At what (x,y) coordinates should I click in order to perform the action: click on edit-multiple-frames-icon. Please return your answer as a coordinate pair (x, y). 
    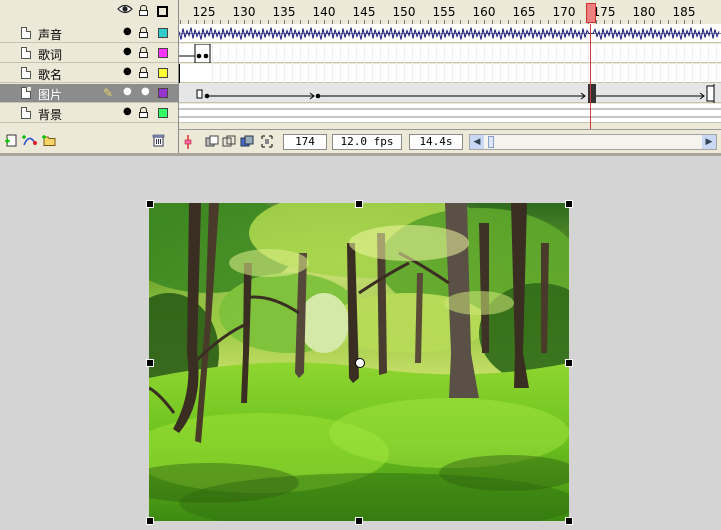
    Looking at the image, I should click on (247, 143).